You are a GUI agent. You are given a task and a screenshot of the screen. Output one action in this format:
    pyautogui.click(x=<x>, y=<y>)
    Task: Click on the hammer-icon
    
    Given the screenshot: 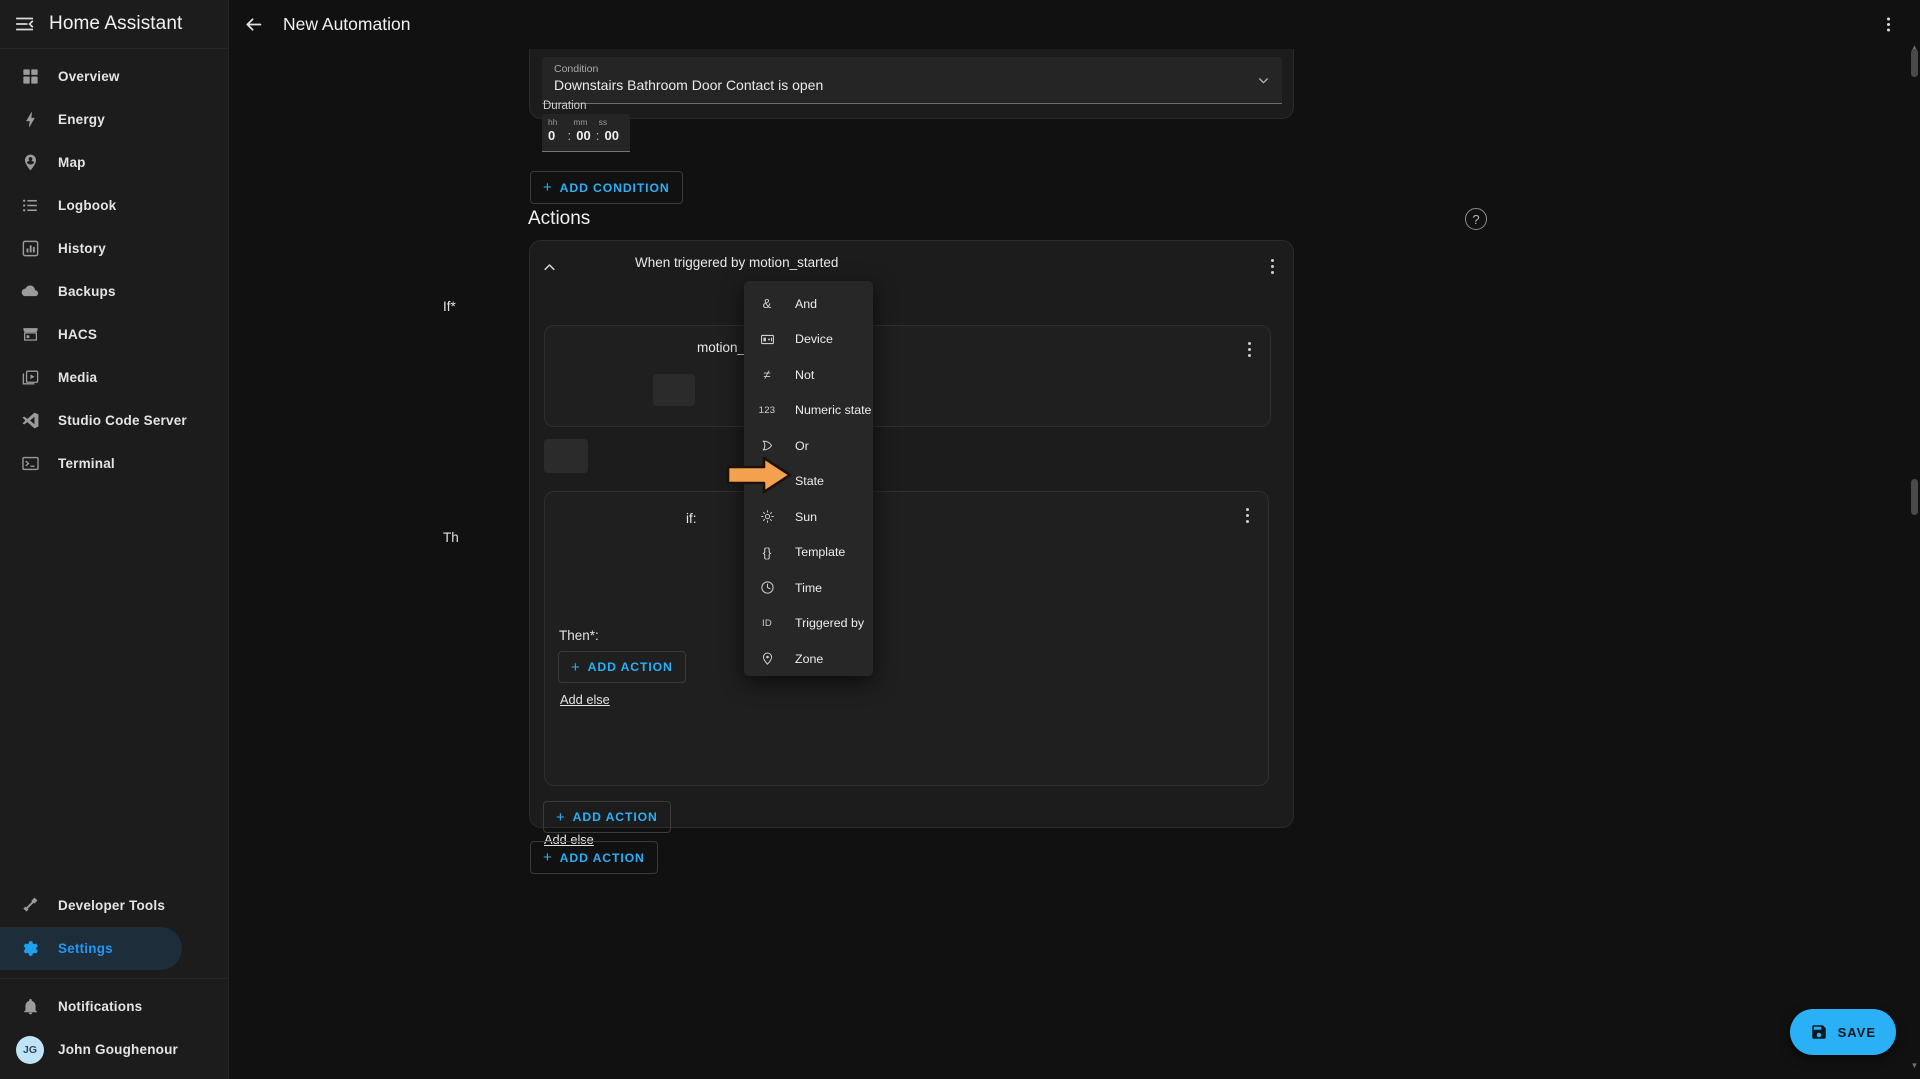 What is the action you would take?
    pyautogui.click(x=30, y=905)
    